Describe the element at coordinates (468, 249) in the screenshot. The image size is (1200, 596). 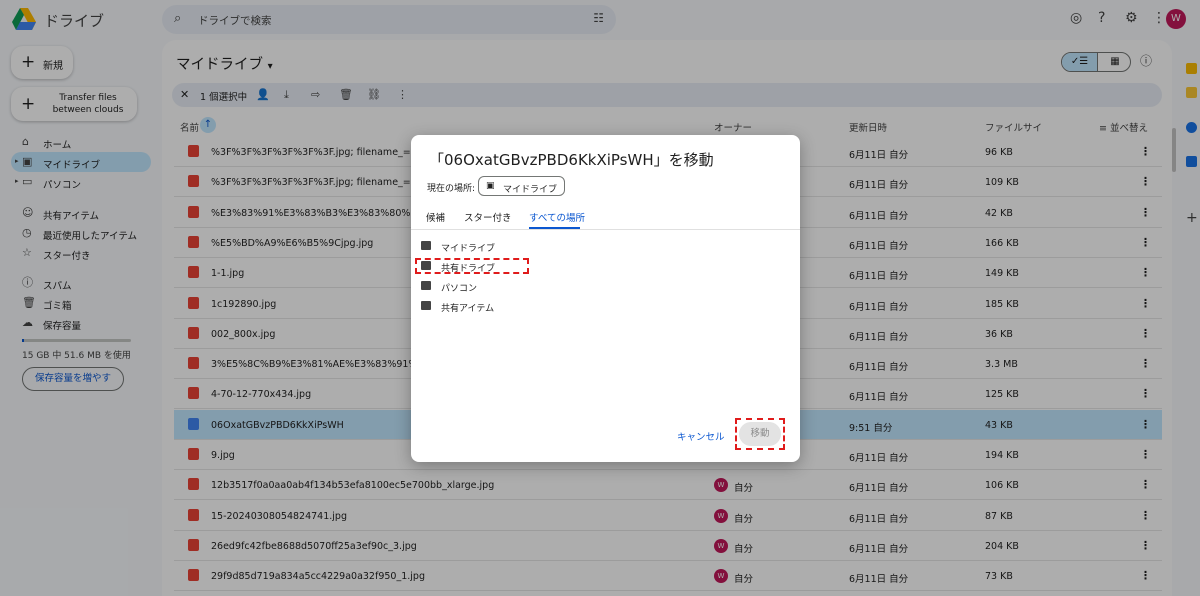
I see `location-label: マイドライブ` at that location.